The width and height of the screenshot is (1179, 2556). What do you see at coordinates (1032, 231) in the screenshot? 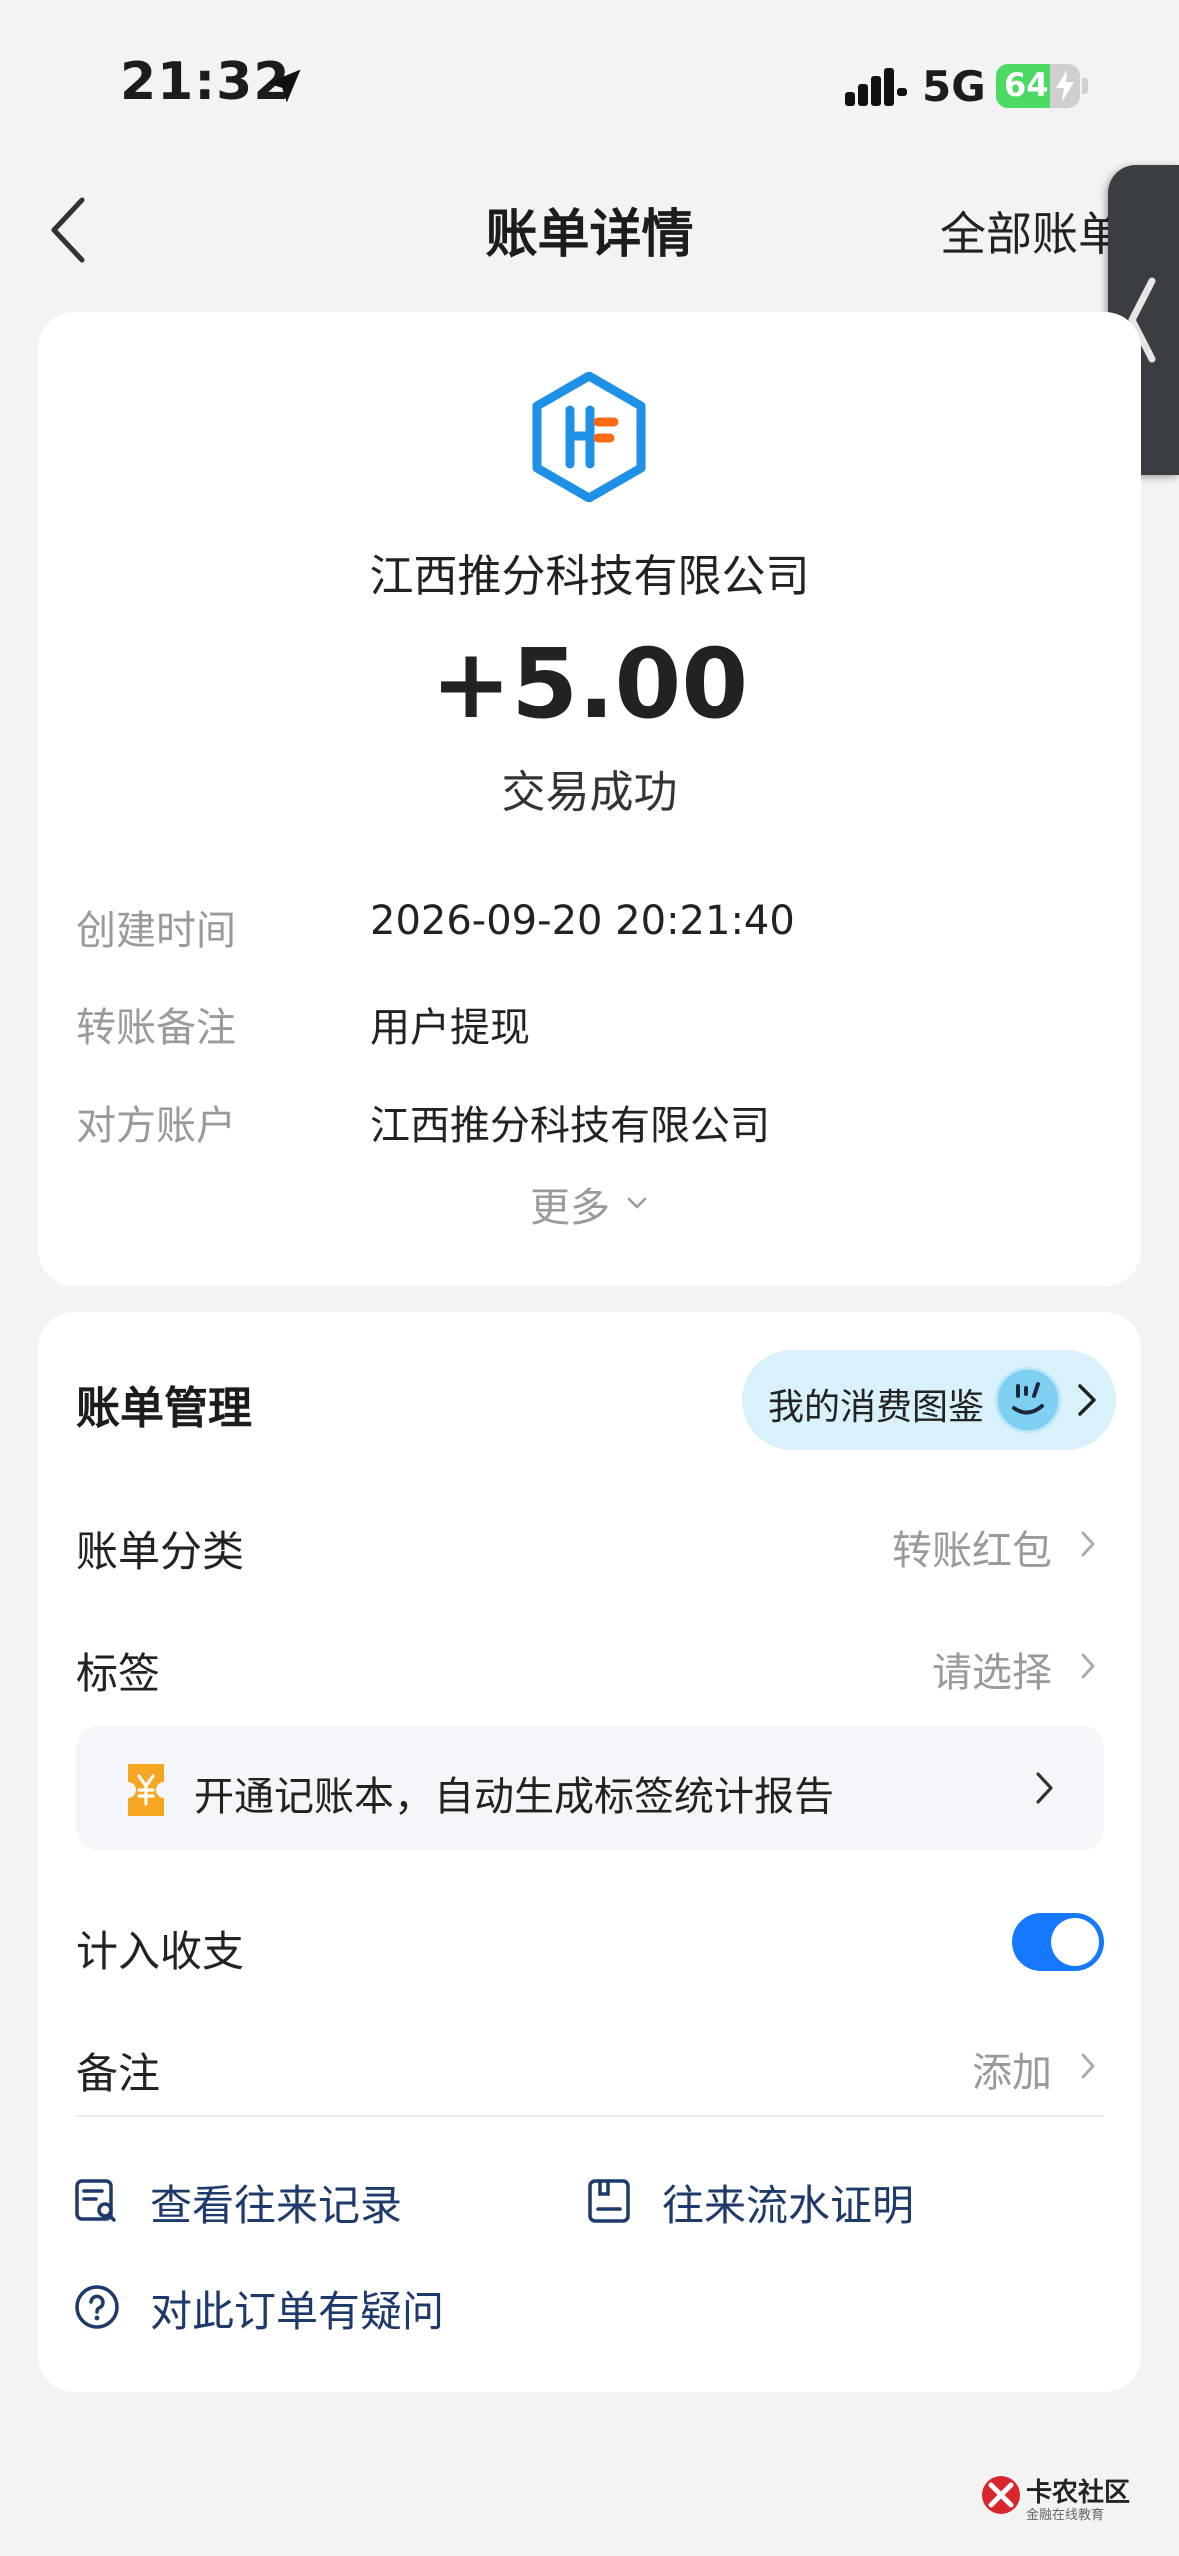
I see `all-bills-link: 全部账单` at bounding box center [1032, 231].